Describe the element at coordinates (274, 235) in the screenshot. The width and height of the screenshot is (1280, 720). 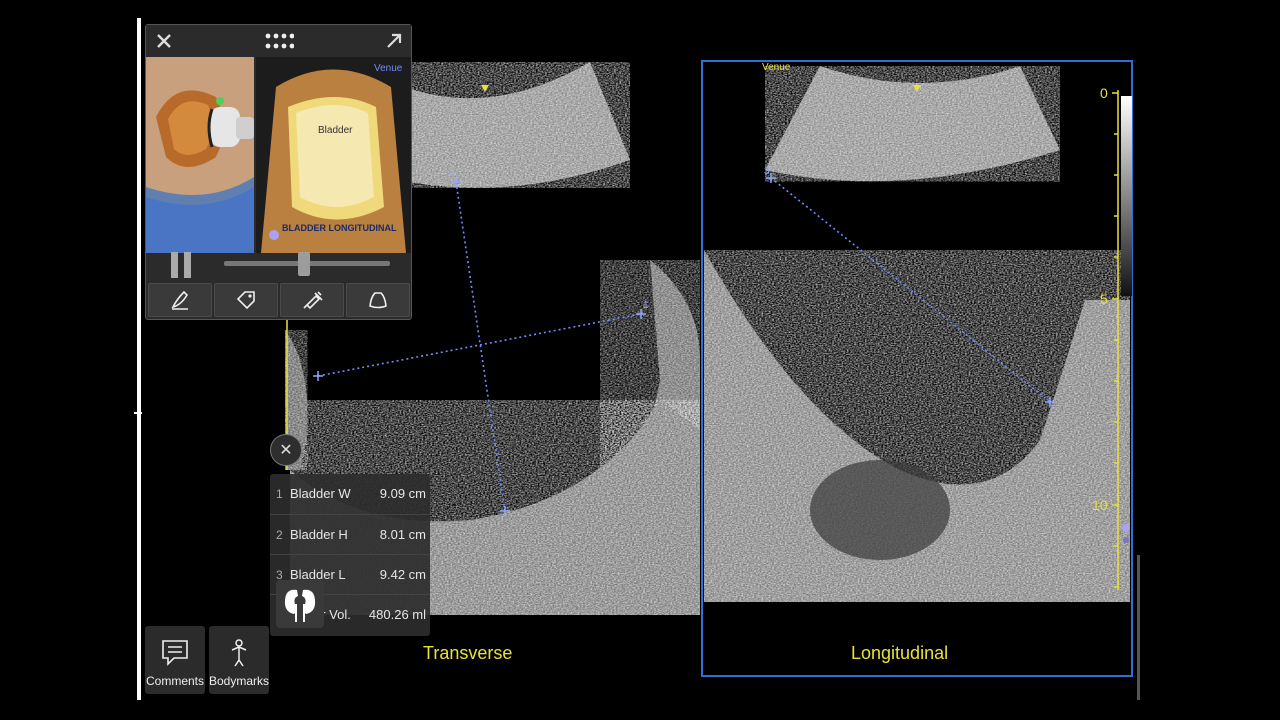
I see `playback-position-dot` at that location.